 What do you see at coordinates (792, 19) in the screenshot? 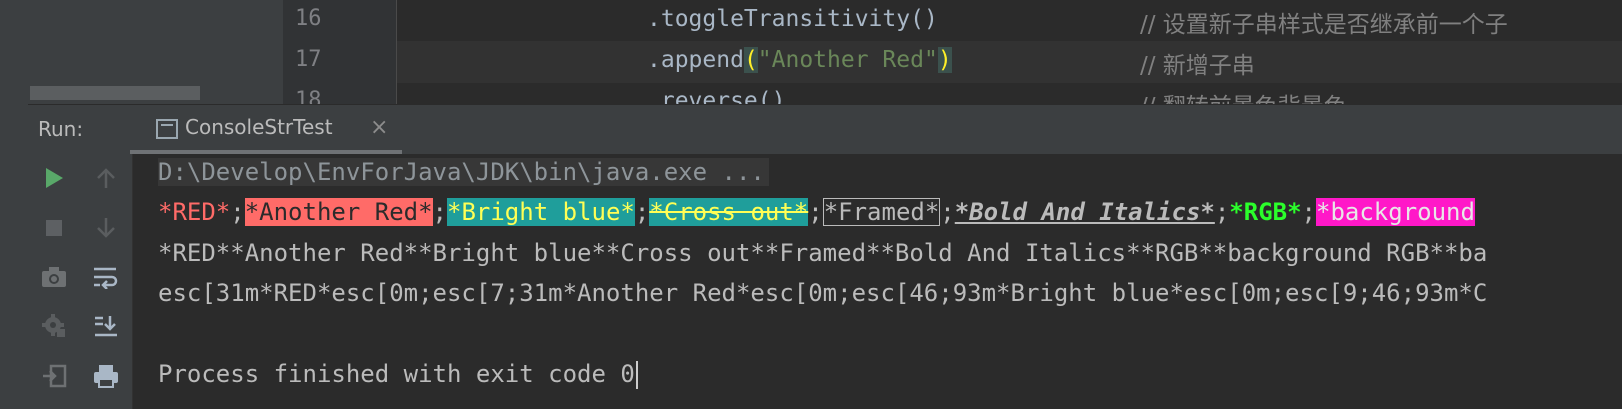
I see `code-text: .toggleTransitivity()` at bounding box center [792, 19].